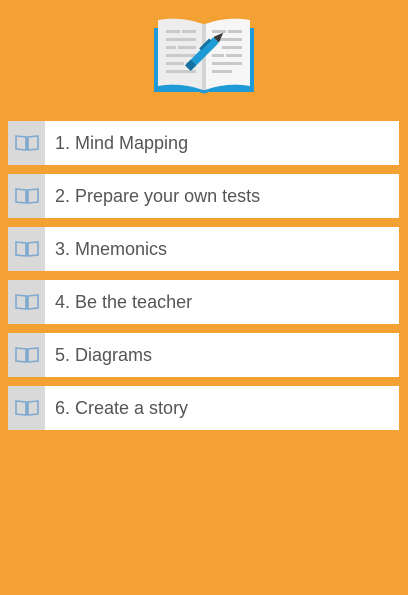  What do you see at coordinates (203, 408) in the screenshot?
I see `menu-item-create-story: 6. Create a story` at bounding box center [203, 408].